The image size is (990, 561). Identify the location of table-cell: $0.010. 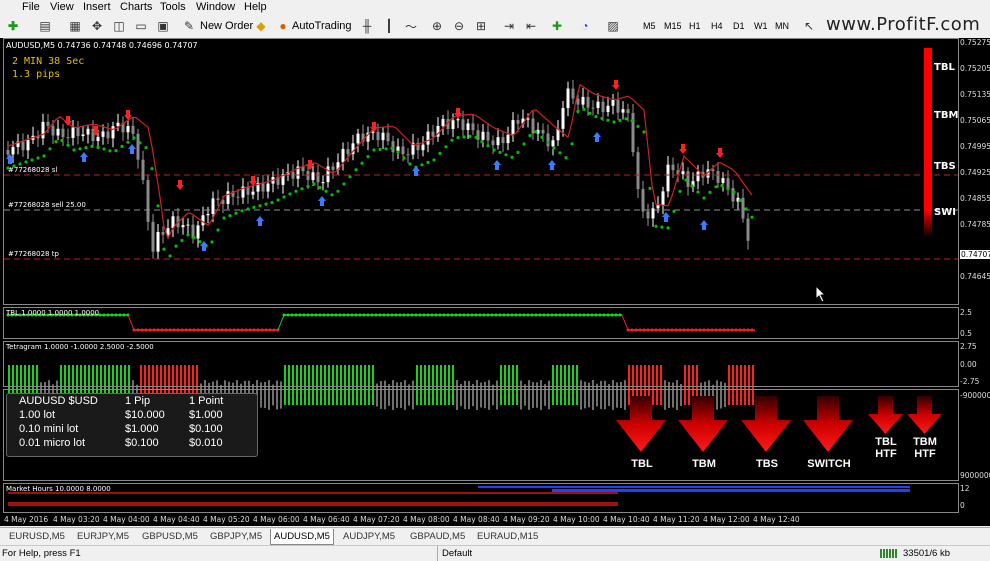
(206, 443).